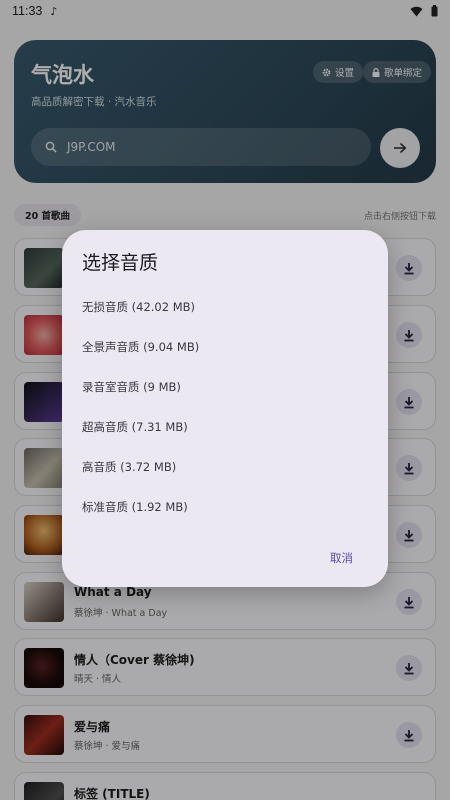  What do you see at coordinates (129, 467) in the screenshot?
I see `quality-option-high: 高音质 (3.72 MB)` at bounding box center [129, 467].